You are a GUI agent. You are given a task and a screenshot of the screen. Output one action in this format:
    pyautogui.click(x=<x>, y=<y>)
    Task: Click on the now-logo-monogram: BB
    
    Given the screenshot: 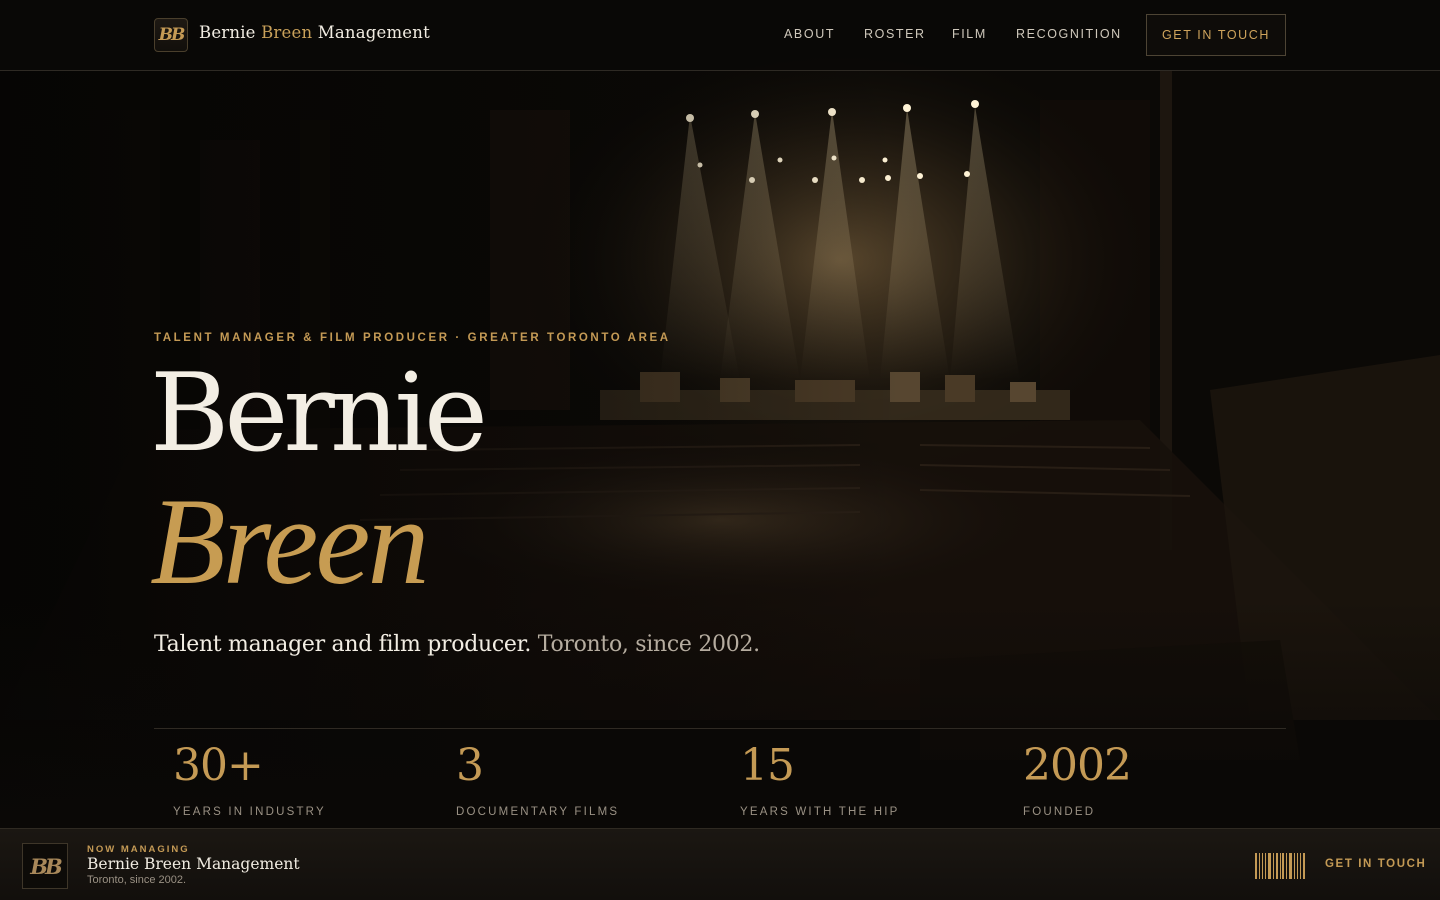 What is the action you would take?
    pyautogui.click(x=46, y=866)
    